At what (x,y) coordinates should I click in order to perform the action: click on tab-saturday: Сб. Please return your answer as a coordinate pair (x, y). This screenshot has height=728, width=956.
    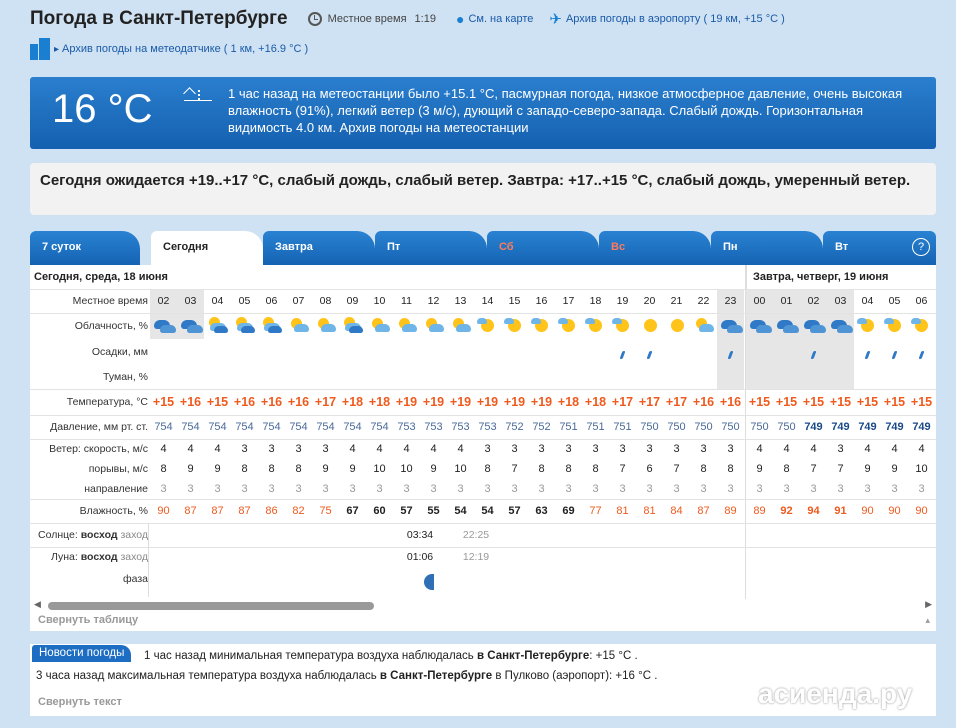
    Looking at the image, I should click on (543, 248).